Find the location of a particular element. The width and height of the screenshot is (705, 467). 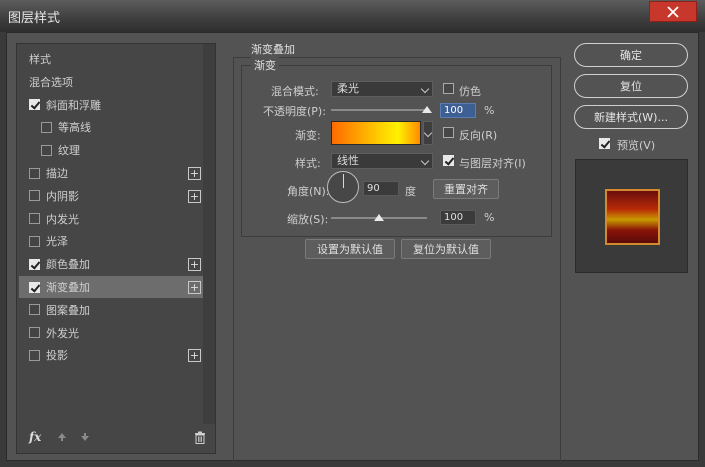

opacity-slider-track is located at coordinates (379, 110).